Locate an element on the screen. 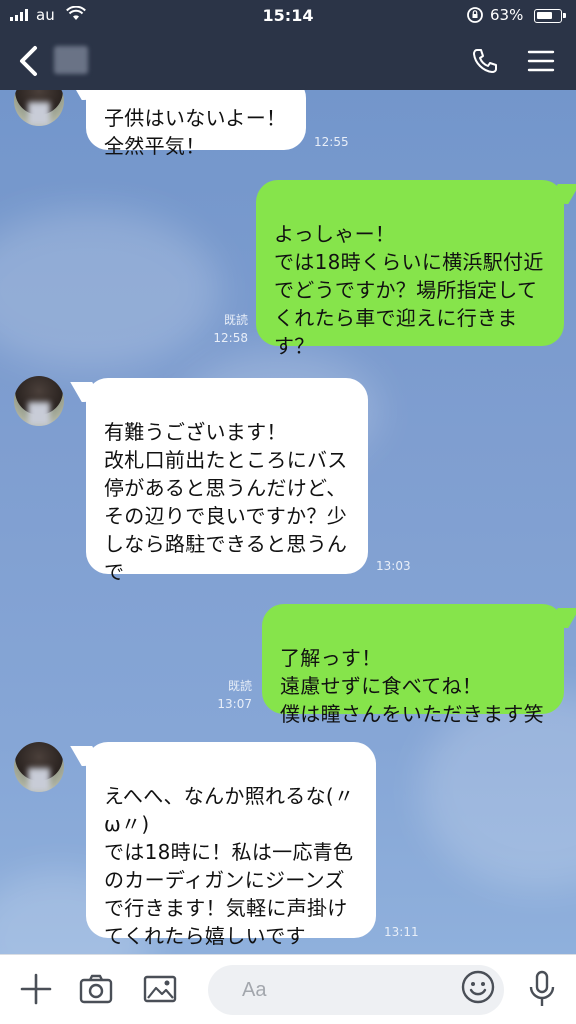 The image size is (576, 1024). background-cloud is located at coordinates (110, 290).